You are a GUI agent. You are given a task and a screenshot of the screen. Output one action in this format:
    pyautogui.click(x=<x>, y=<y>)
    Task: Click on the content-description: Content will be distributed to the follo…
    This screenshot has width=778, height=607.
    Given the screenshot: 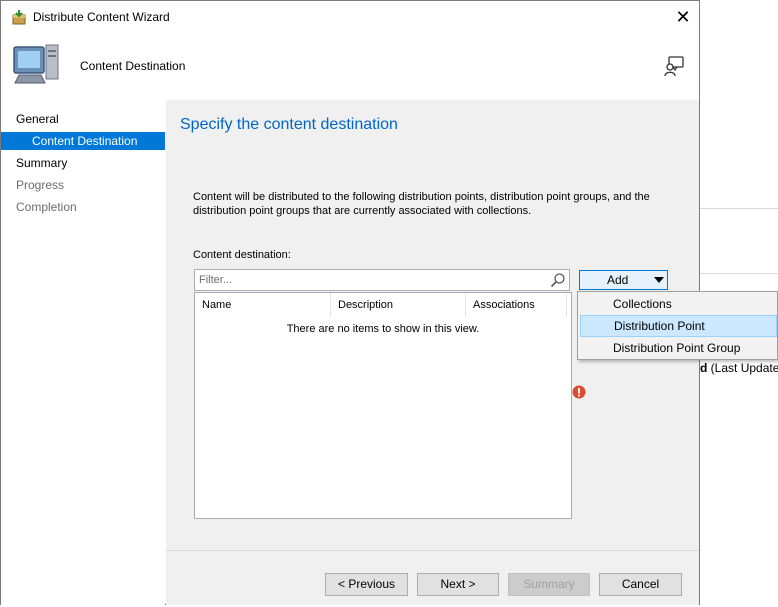 What is the action you would take?
    pyautogui.click(x=421, y=204)
    